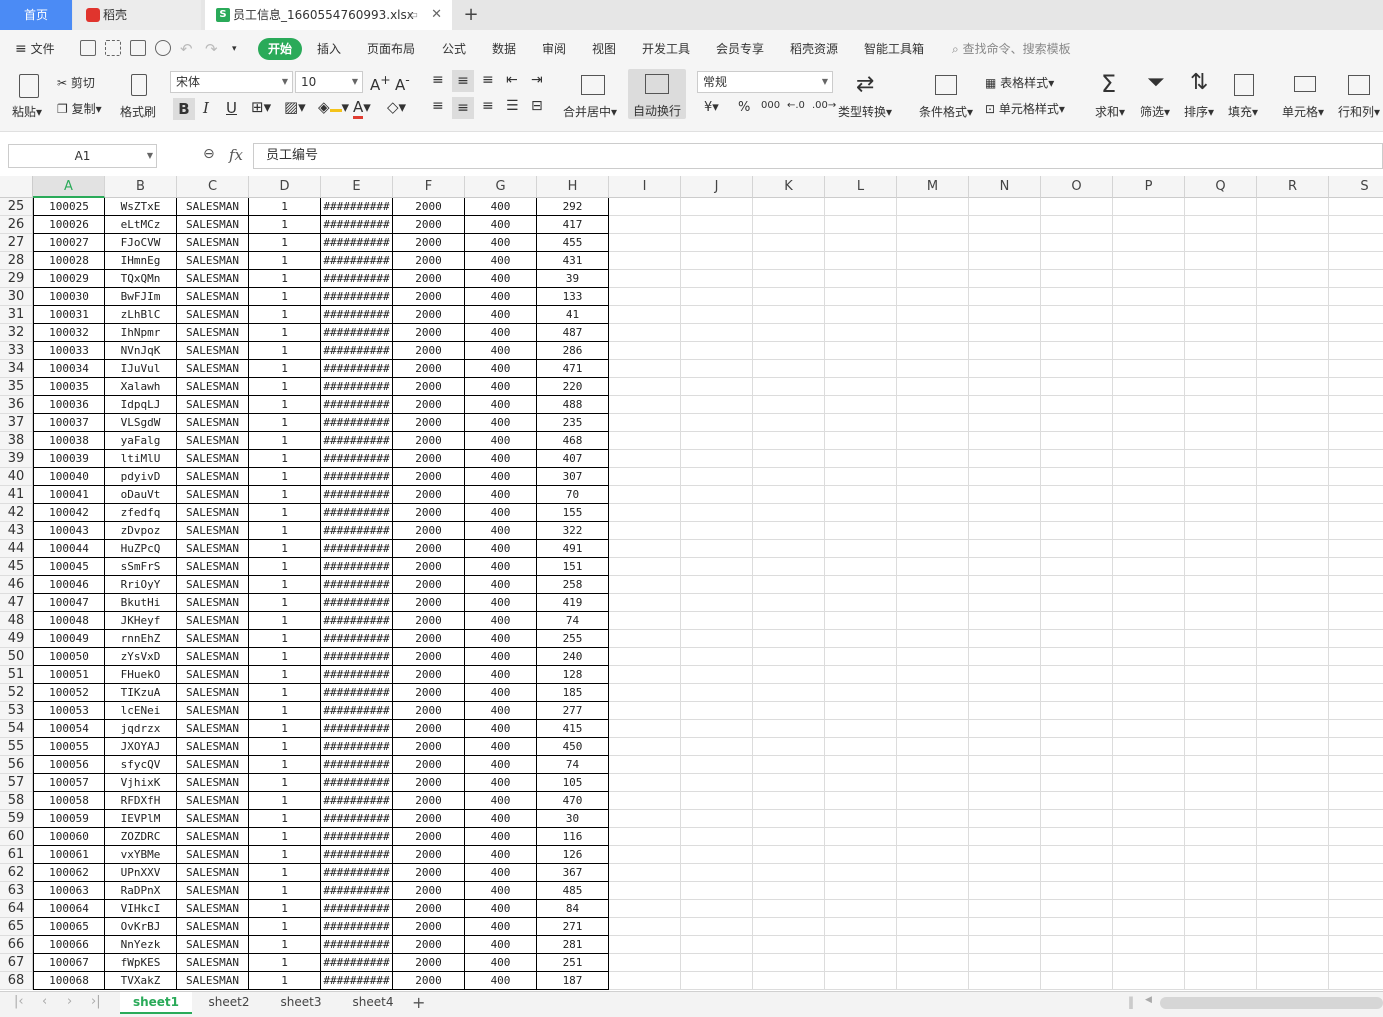  Describe the element at coordinates (573, 477) in the screenshot. I see `table-cell: 307` at that location.